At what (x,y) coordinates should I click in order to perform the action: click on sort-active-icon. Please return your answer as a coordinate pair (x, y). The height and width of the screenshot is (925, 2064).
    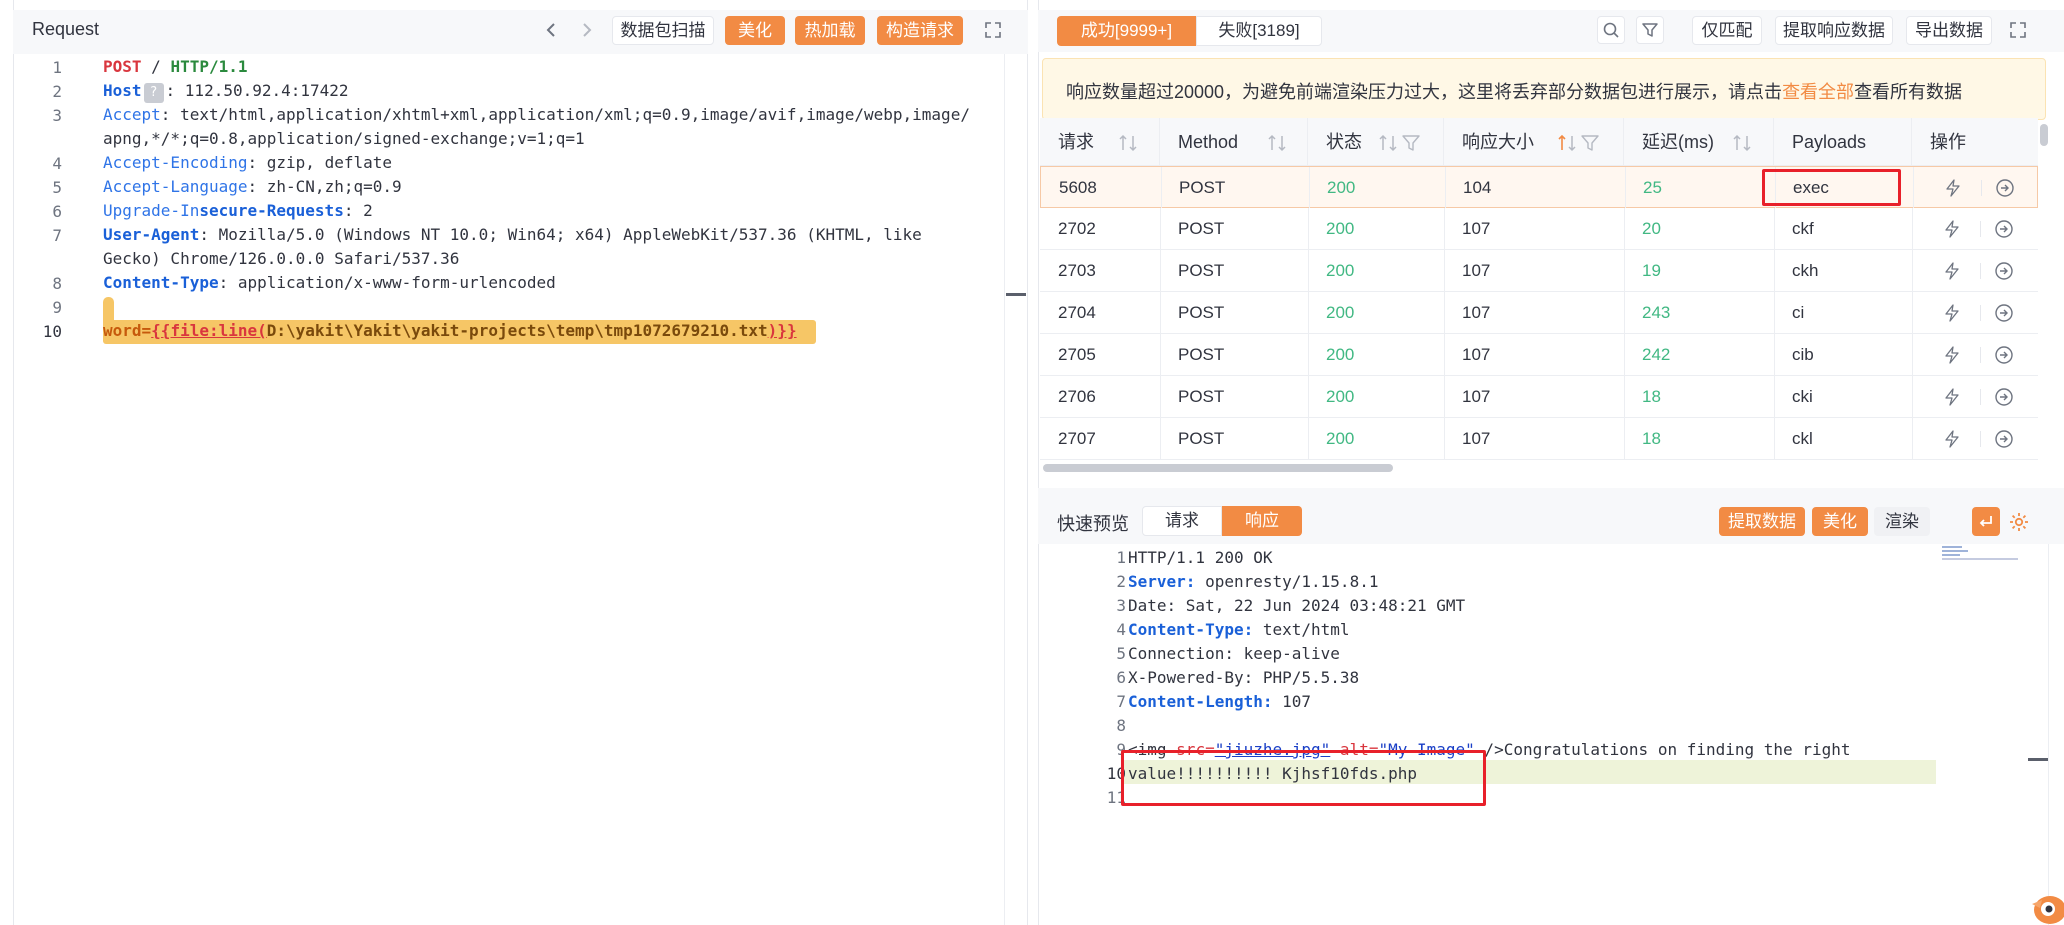
    Looking at the image, I should click on (1567, 143).